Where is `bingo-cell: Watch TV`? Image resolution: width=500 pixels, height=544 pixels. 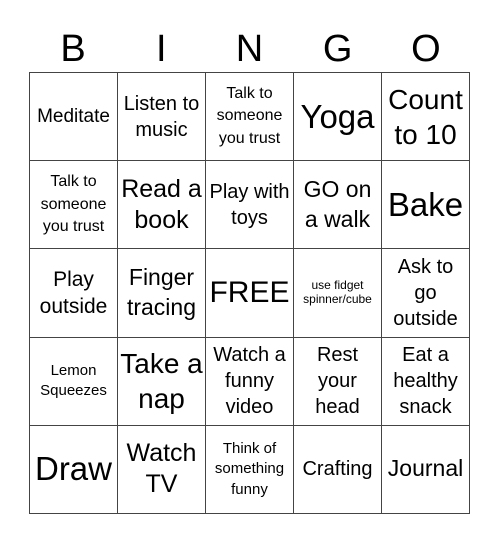
bingo-cell: Watch TV is located at coordinates (162, 469).